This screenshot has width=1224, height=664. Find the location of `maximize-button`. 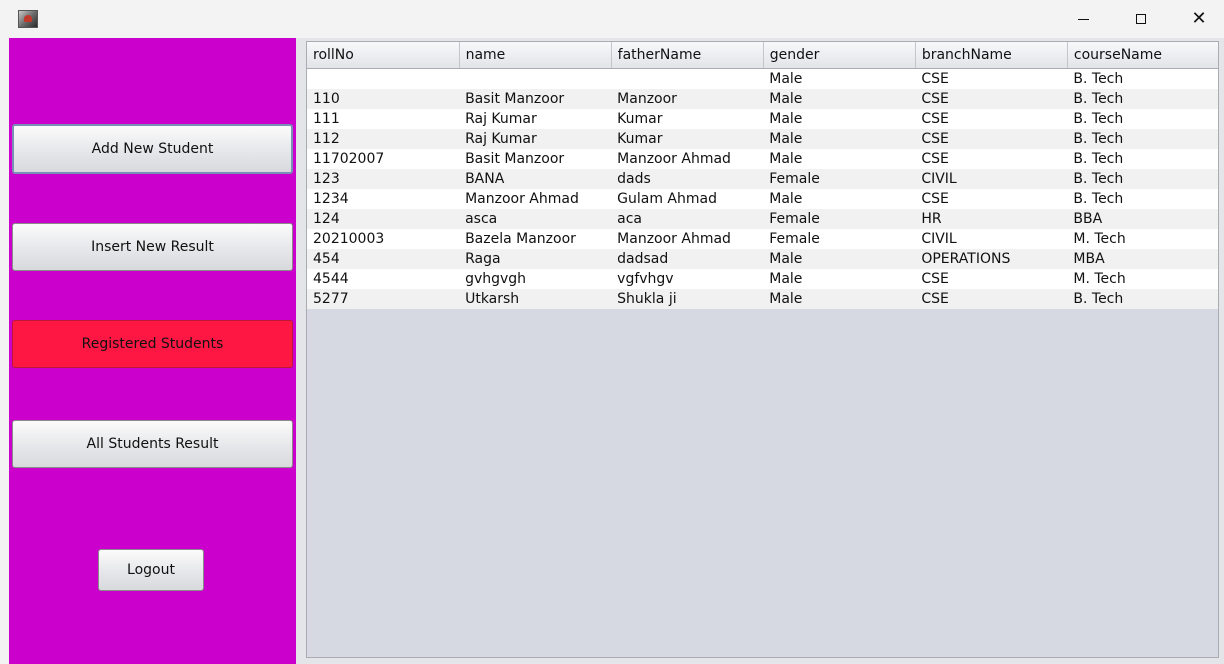

maximize-button is located at coordinates (1141, 19).